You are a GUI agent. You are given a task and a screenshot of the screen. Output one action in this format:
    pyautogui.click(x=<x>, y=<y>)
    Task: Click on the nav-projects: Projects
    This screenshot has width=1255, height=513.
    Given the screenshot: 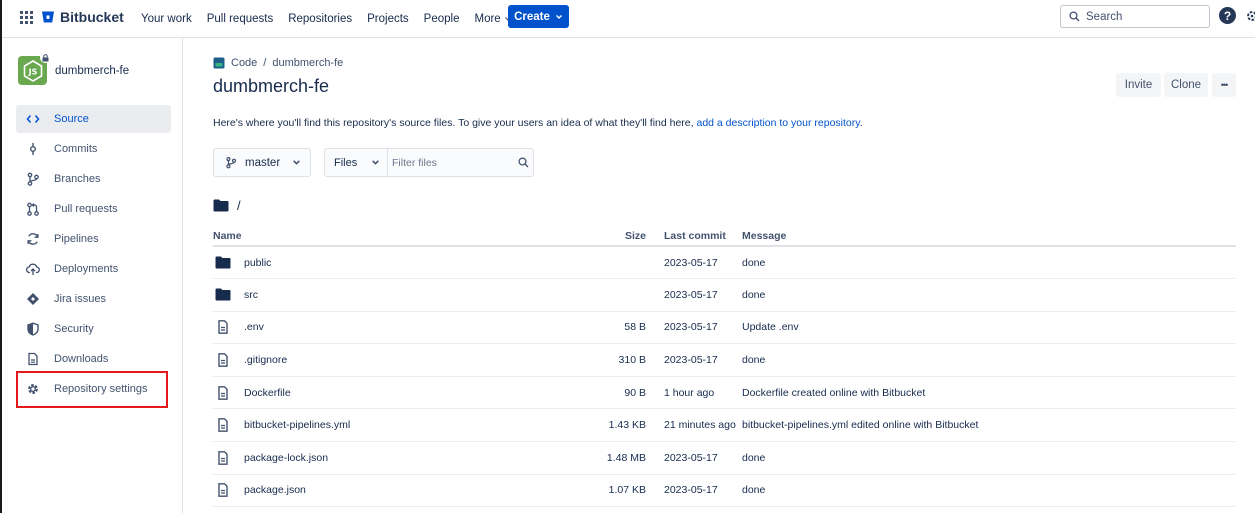 What is the action you would take?
    pyautogui.click(x=388, y=19)
    